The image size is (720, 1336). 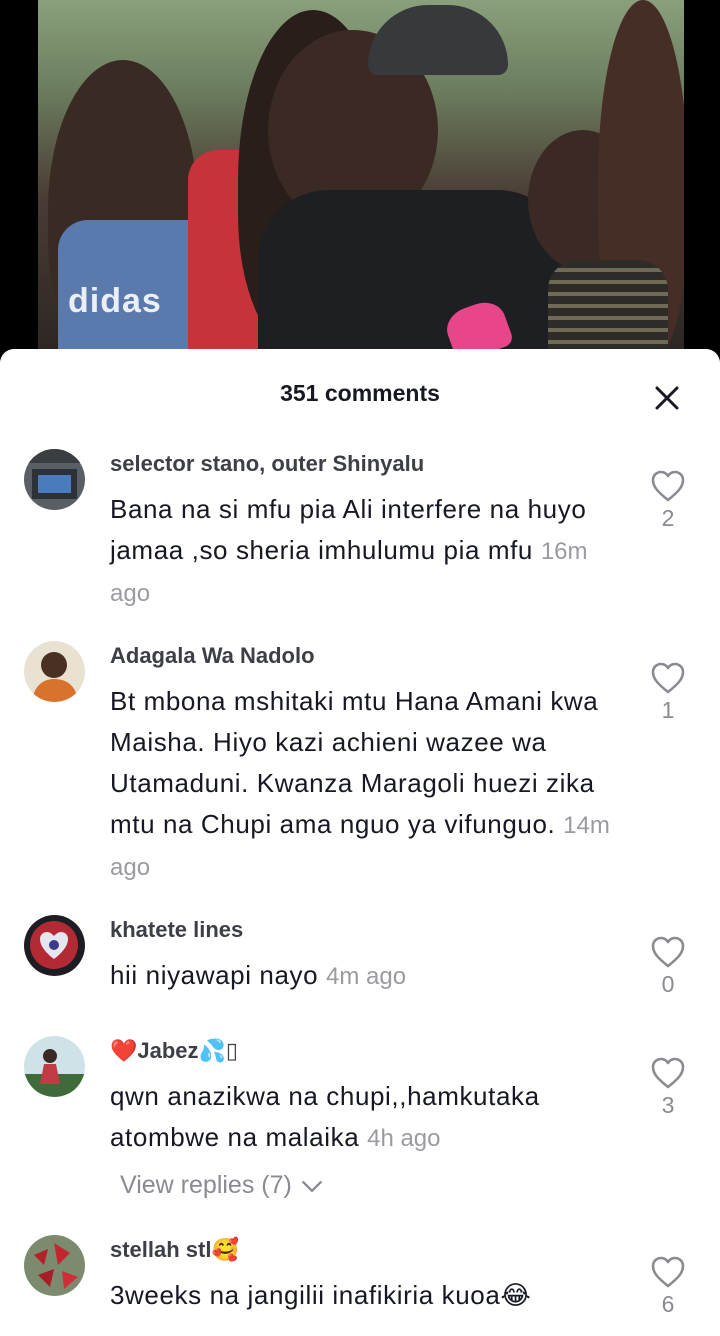 I want to click on view-replies-button: View replies (7), so click(x=221, y=1185).